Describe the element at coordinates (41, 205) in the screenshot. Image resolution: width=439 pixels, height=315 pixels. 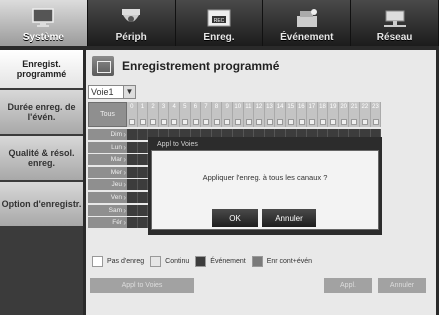
I see `left-item-option-enregistr: Option d'enregistr.` at that location.